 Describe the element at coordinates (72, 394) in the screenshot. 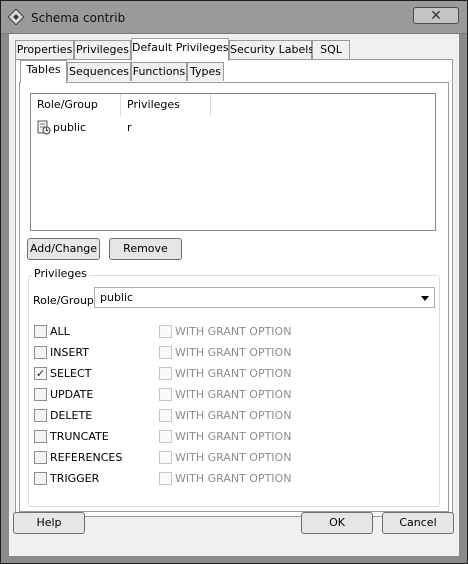

I see `privilege-label: UPDATE` at that location.